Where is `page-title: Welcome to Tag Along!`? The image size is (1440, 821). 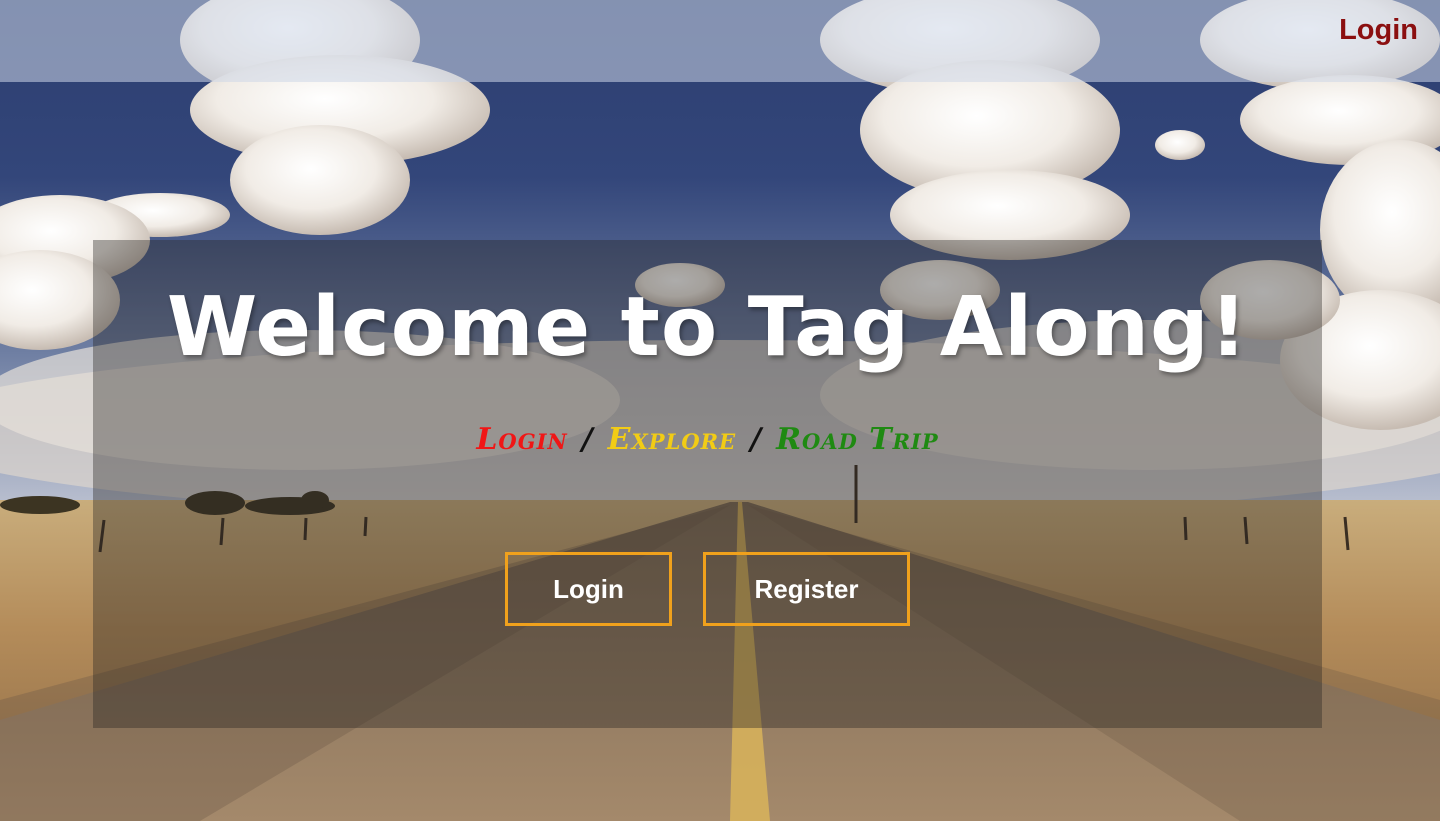 page-title: Welcome to Tag Along! is located at coordinates (707, 327).